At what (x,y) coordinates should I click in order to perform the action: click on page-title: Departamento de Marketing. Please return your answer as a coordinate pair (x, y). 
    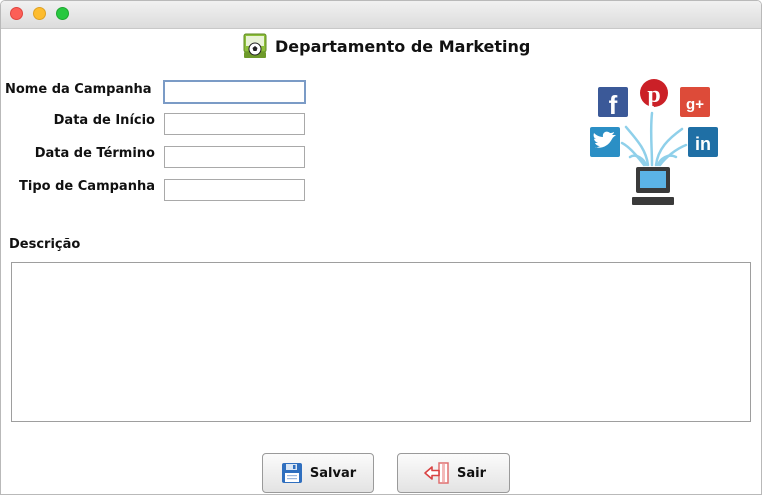
    Looking at the image, I should click on (403, 46).